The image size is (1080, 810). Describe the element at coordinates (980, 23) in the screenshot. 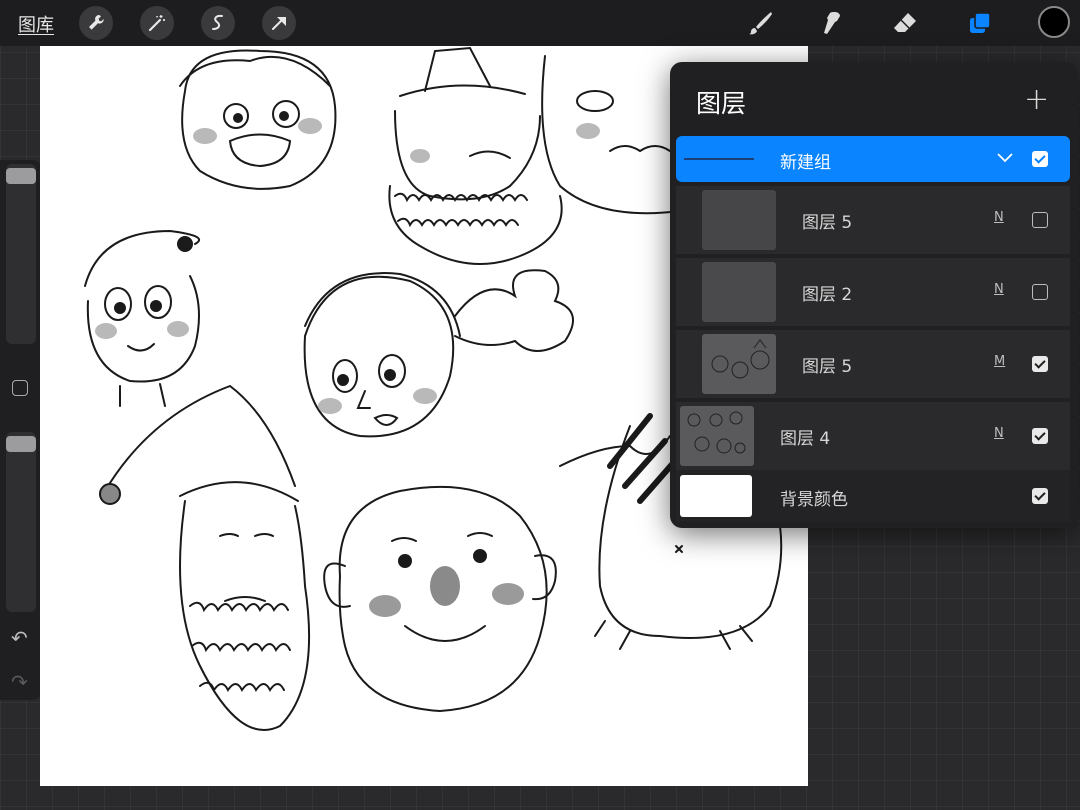

I see `layers-icon` at that location.